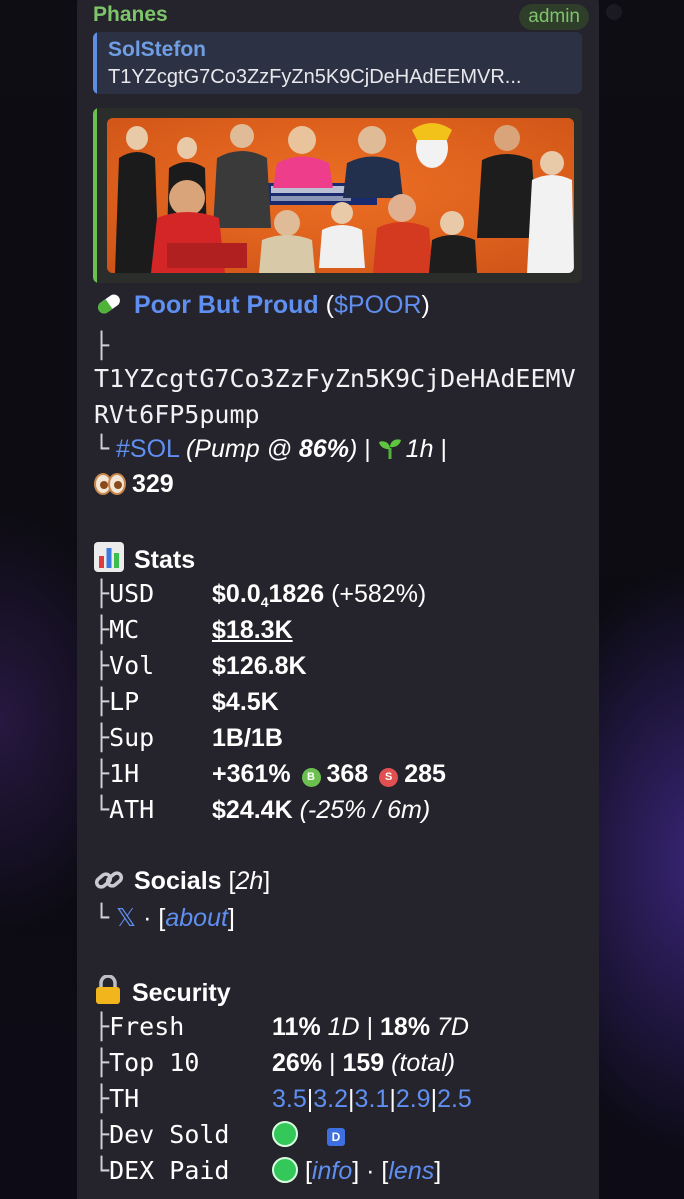 This screenshot has height=1199, width=684. Describe the element at coordinates (267, 881) in the screenshot. I see `socials-age-close: ]` at that location.